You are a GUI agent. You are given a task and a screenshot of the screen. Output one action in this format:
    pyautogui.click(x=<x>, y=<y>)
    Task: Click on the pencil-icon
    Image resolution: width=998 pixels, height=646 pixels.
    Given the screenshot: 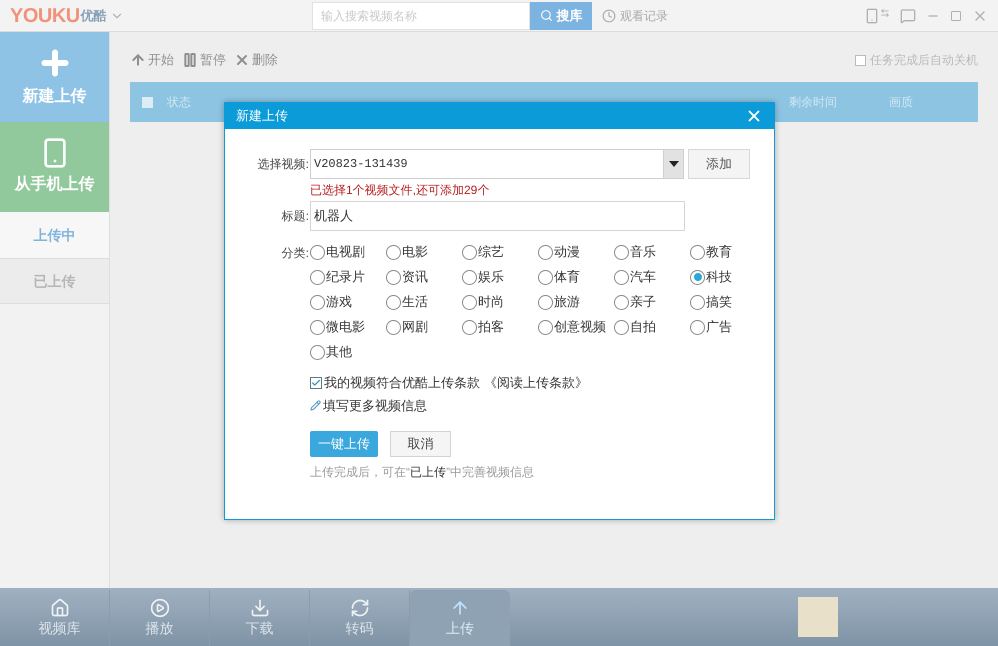 What is the action you would take?
    pyautogui.click(x=315, y=405)
    